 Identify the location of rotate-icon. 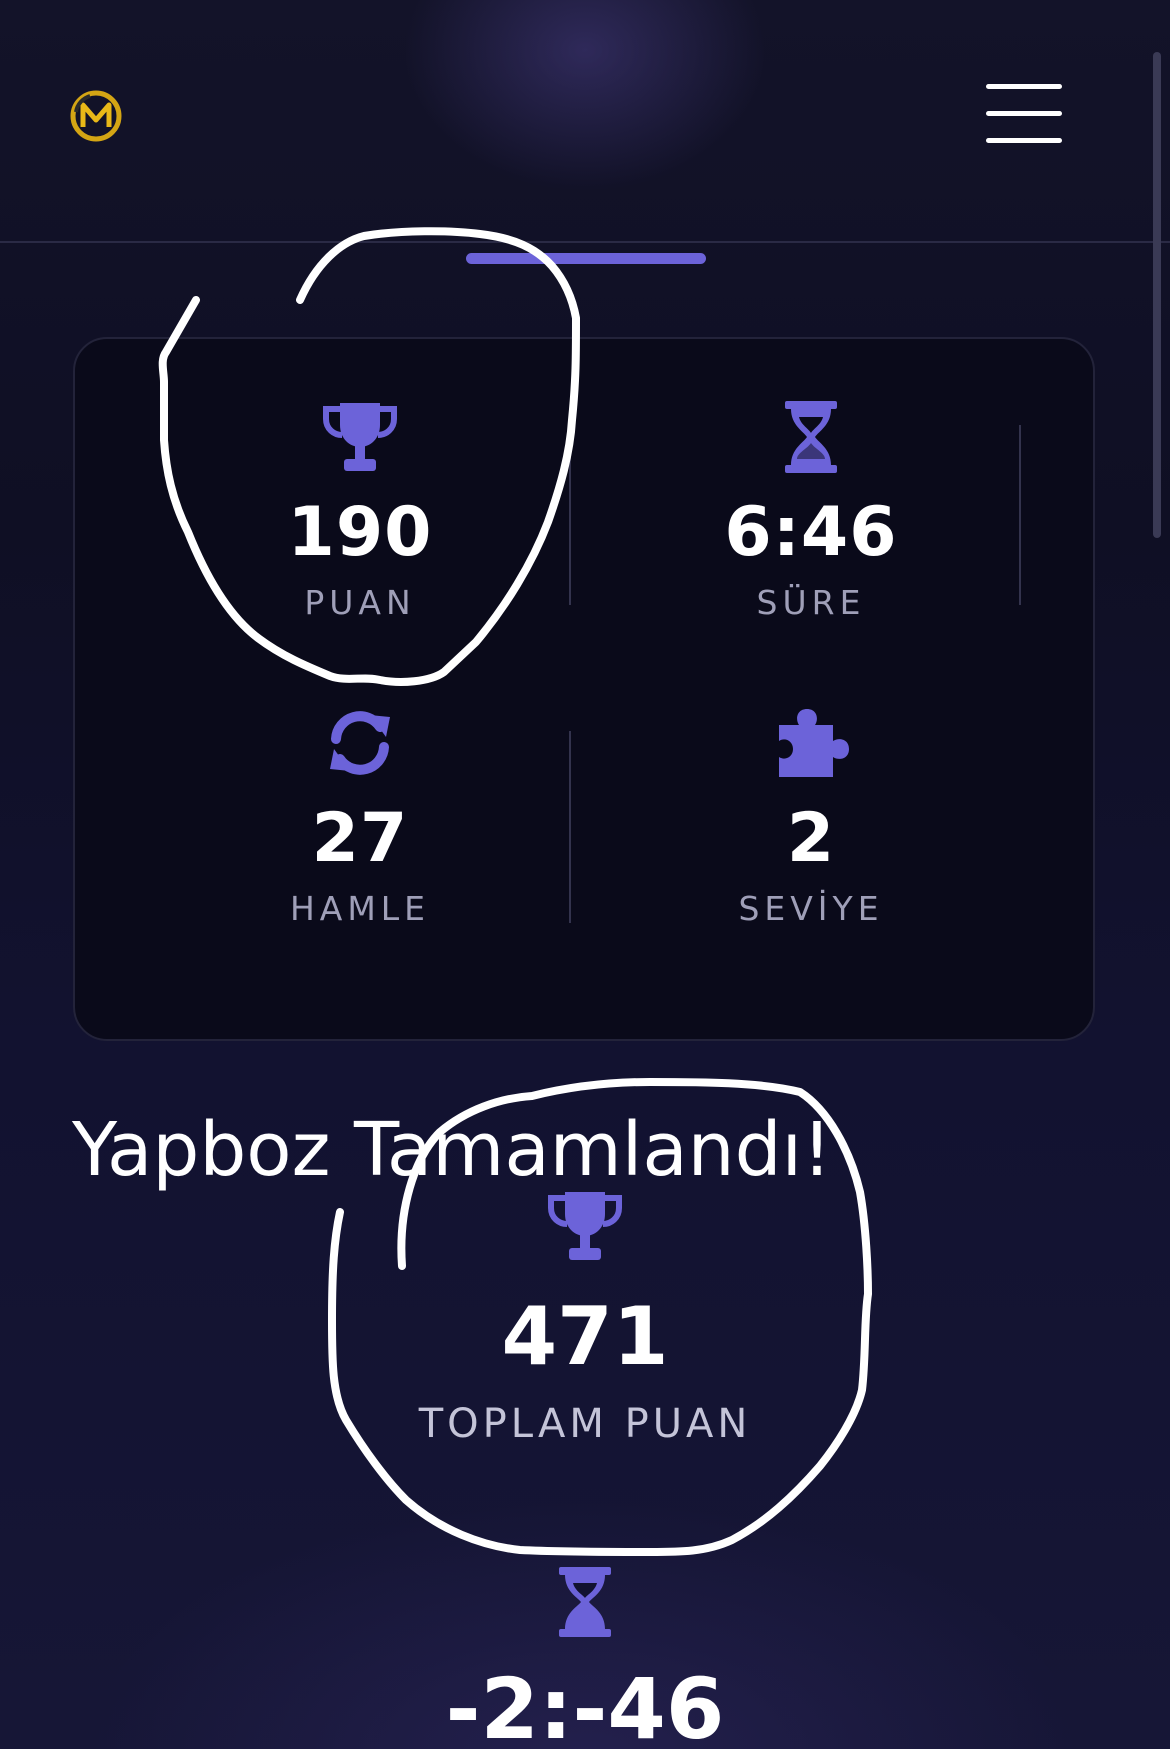
(360, 743).